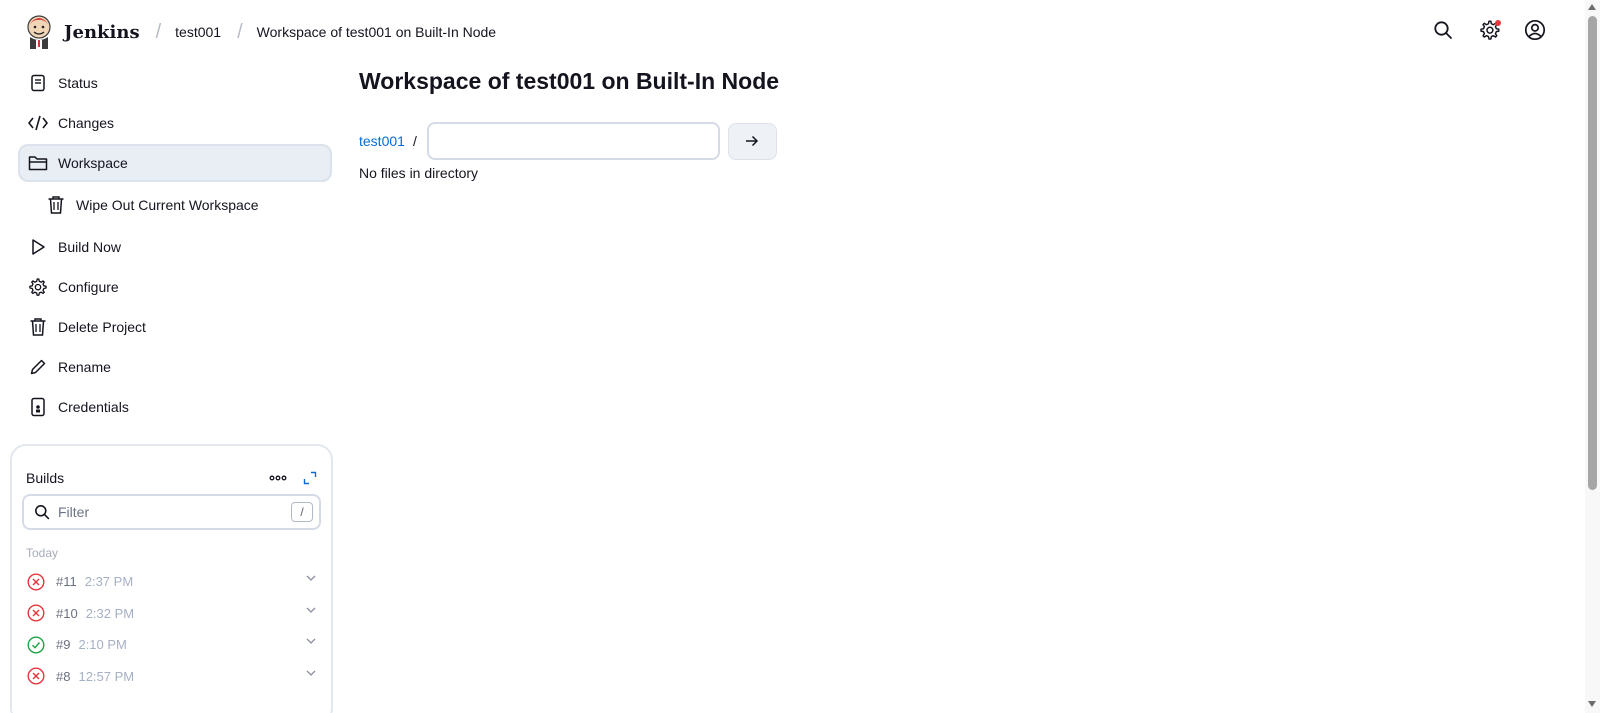  I want to click on build-time: 12:57 PM, so click(106, 676).